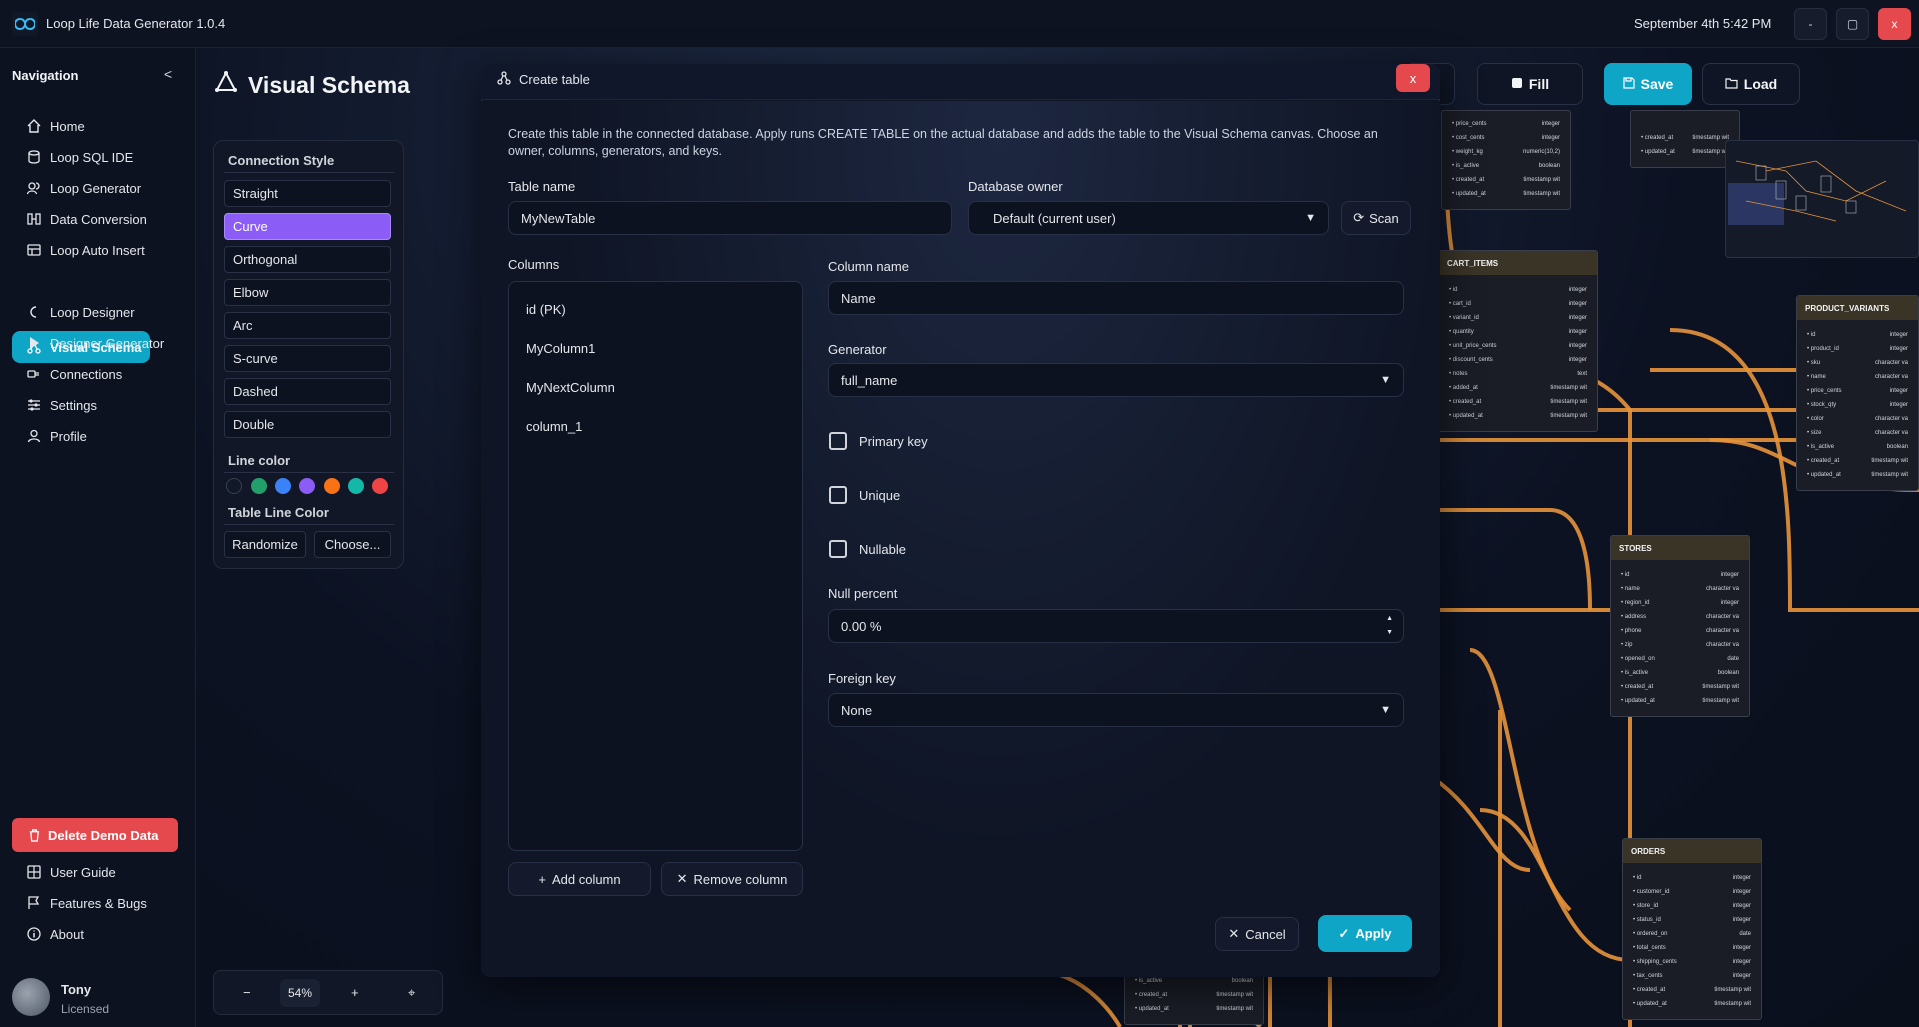 Image resolution: width=1919 pixels, height=1027 pixels. I want to click on minimize-button: -, so click(1810, 24).